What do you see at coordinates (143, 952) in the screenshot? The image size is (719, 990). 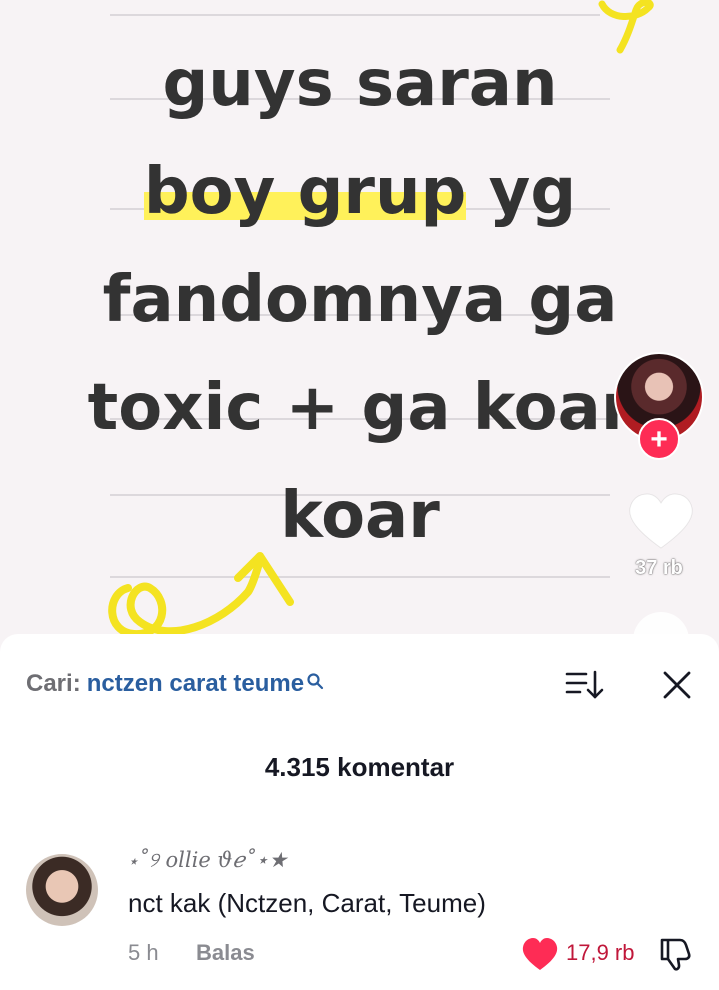 I see `comment-time: 5 h` at bounding box center [143, 952].